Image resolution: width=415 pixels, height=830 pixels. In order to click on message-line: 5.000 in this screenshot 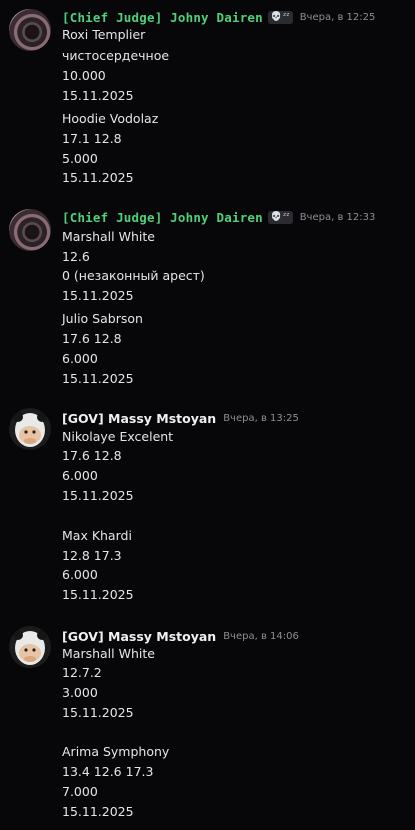, I will do `click(80, 158)`.